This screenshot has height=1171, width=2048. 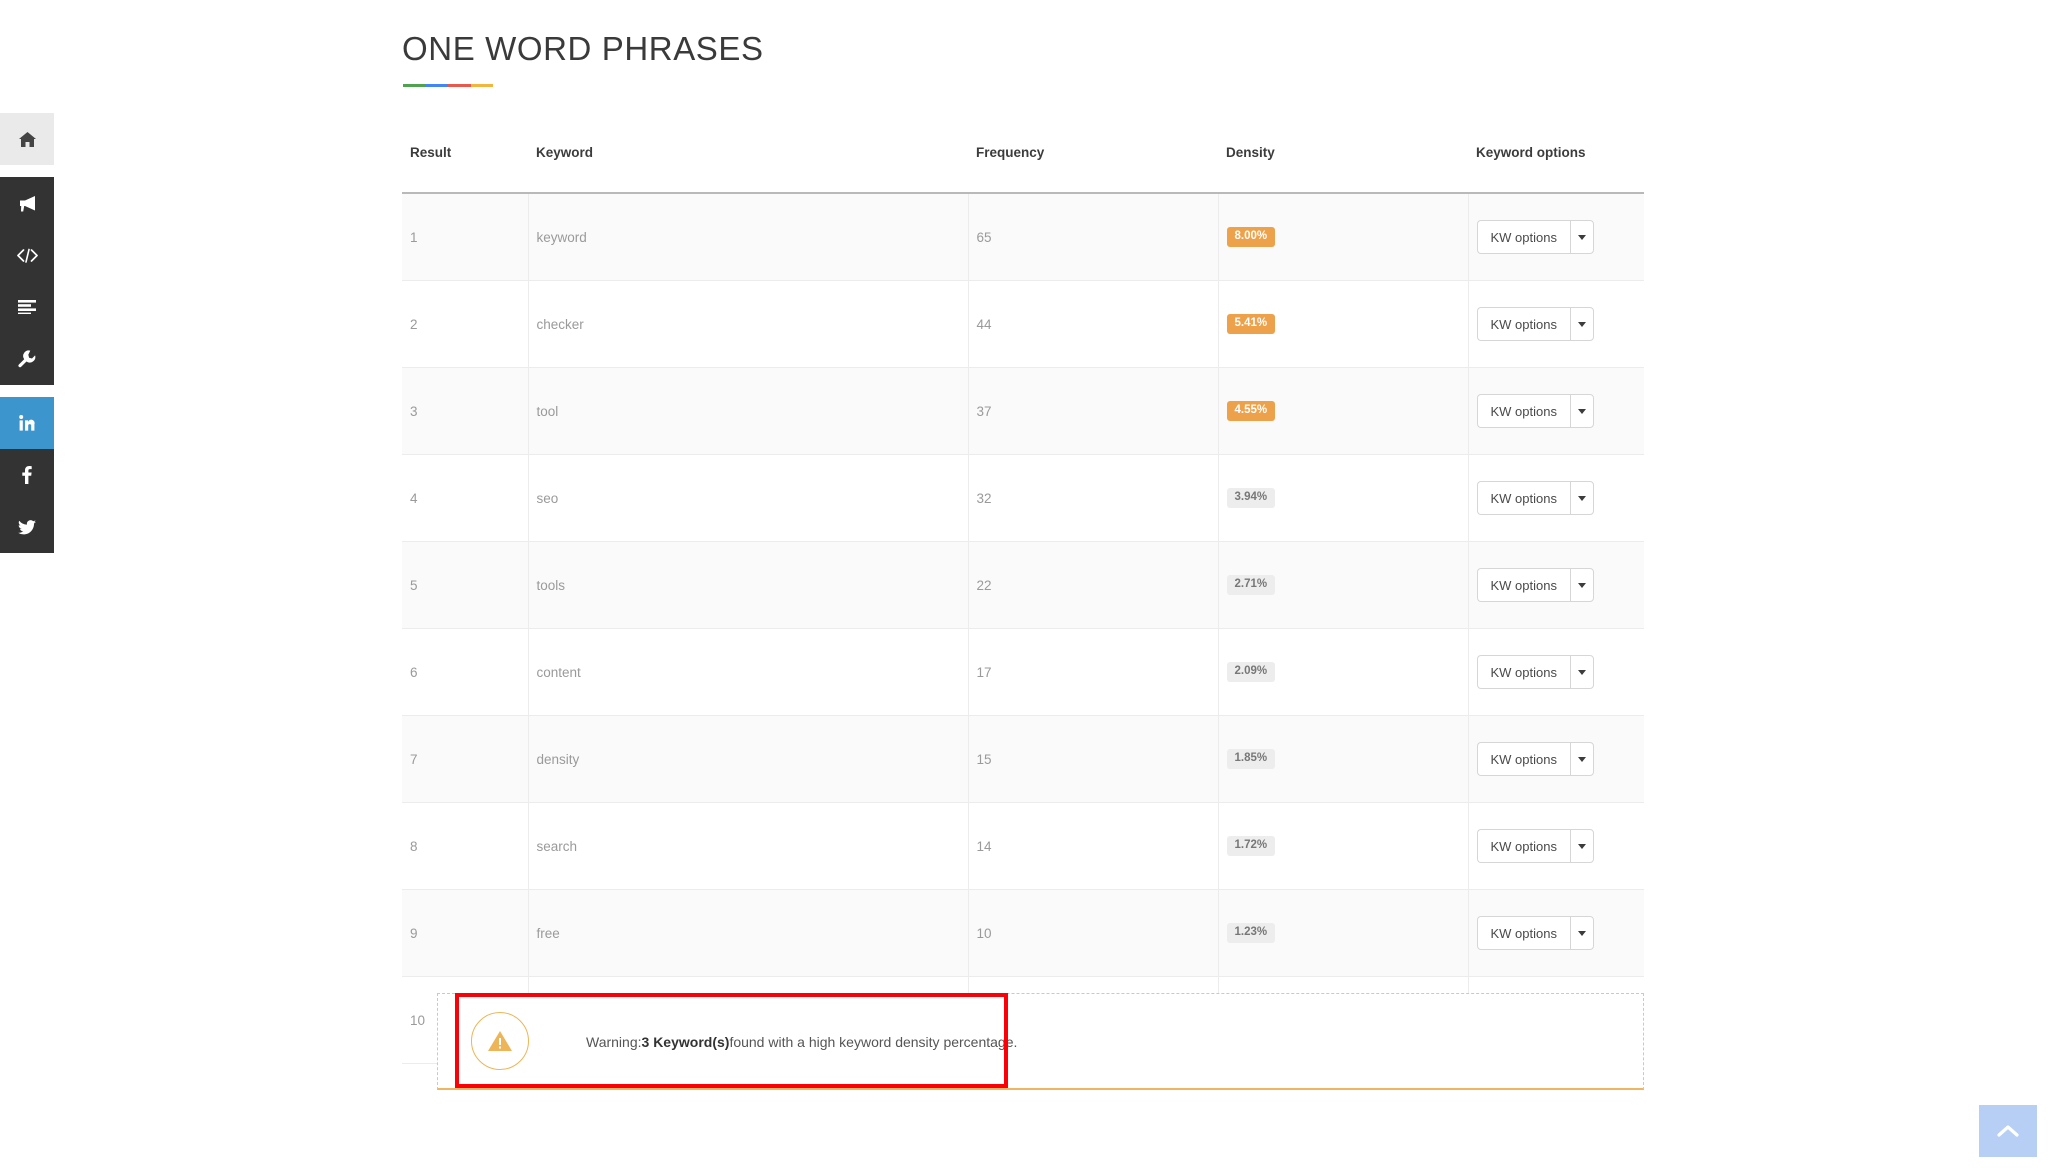 What do you see at coordinates (748, 585) in the screenshot?
I see `cell-keyword: tools` at bounding box center [748, 585].